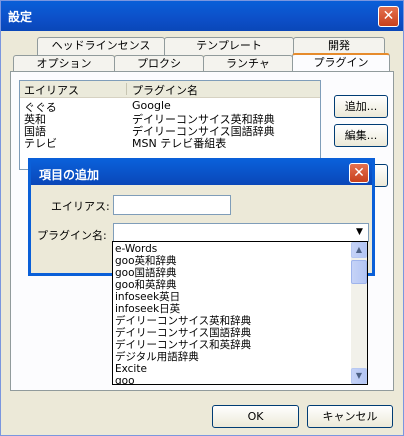  Describe the element at coordinates (20, 17) in the screenshot. I see `window-title: 設定` at that location.